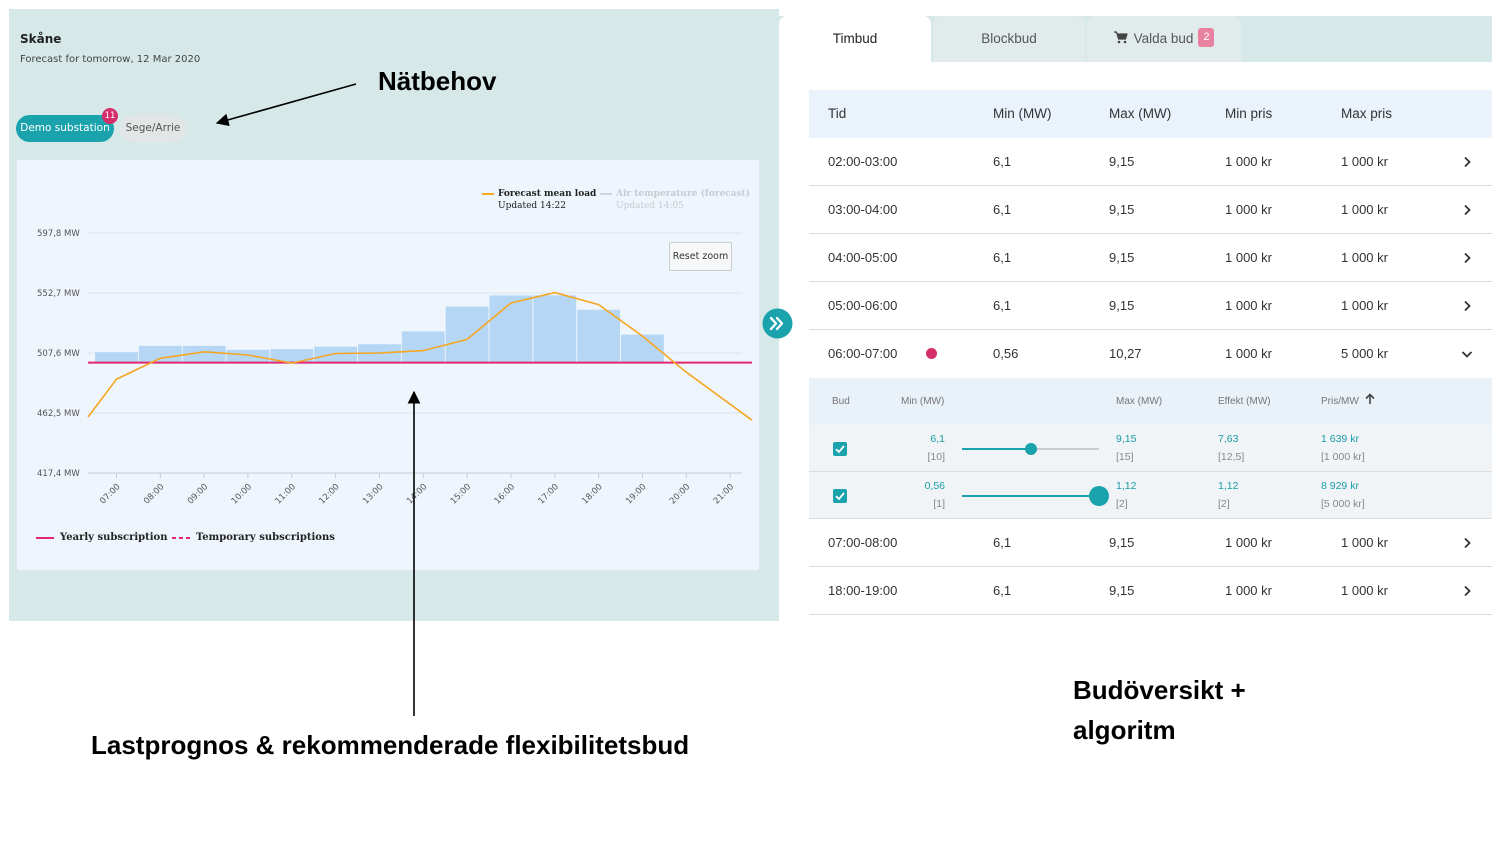  What do you see at coordinates (1150, 258) in the screenshot?
I see `table-row: 04:00-05:00 6,1 9,15 1 000 kr 1 000 kr` at bounding box center [1150, 258].